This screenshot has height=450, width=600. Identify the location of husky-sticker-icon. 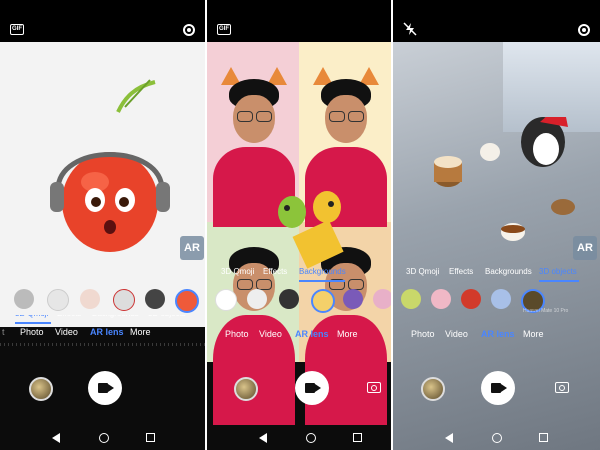
(24, 299).